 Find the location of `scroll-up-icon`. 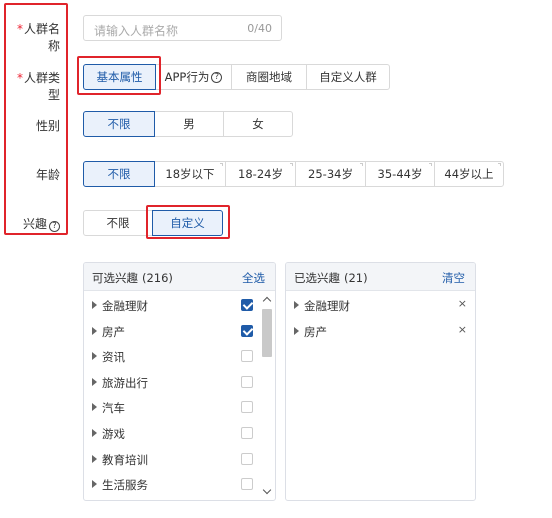

scroll-up-icon is located at coordinates (267, 301).